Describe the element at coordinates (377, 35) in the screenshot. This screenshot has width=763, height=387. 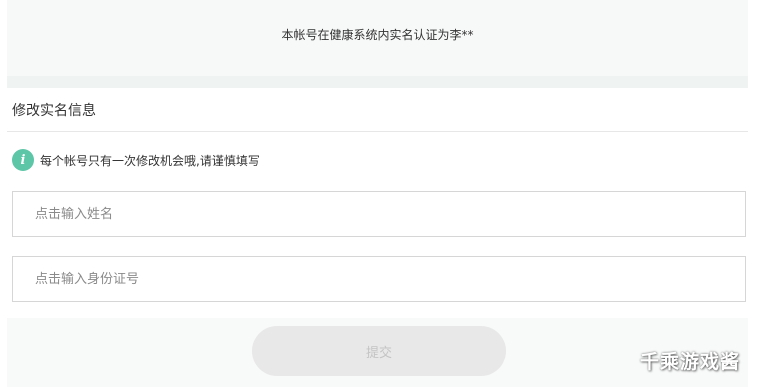
I see `realname-notice-text: 本帐号在健康系统内实名认证为李**` at that location.